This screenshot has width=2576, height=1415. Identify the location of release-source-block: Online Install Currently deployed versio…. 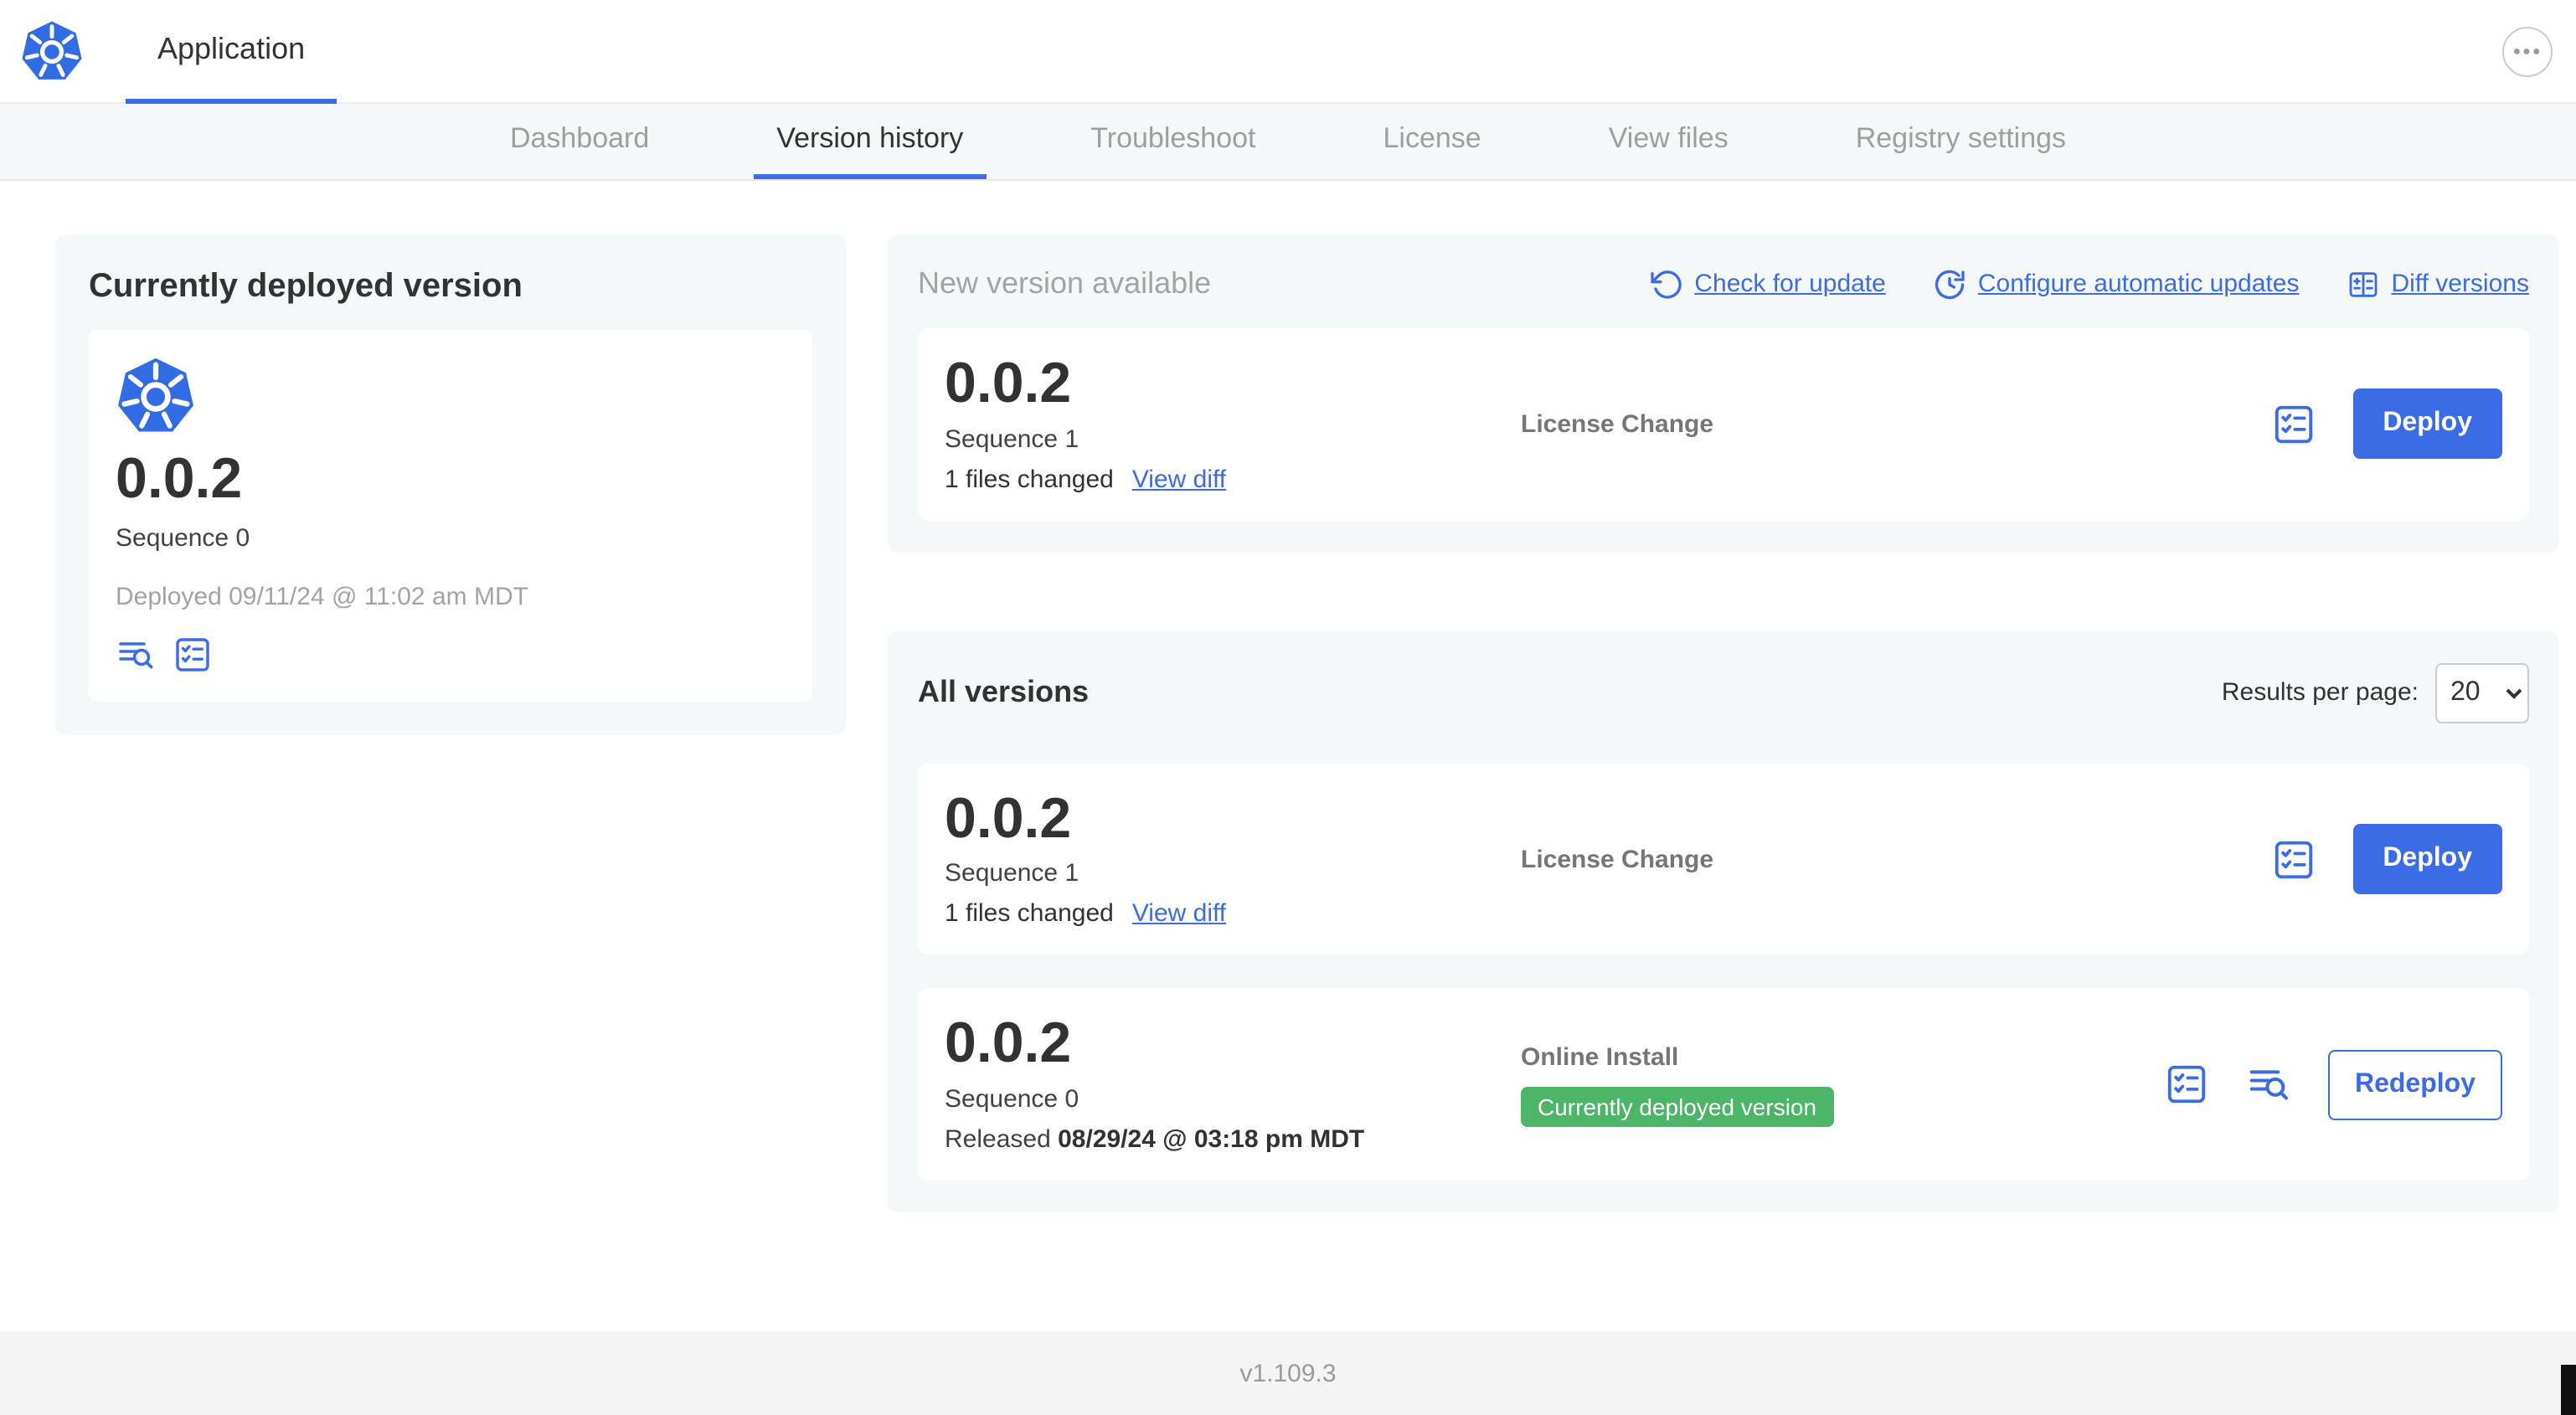
(1842, 1084).